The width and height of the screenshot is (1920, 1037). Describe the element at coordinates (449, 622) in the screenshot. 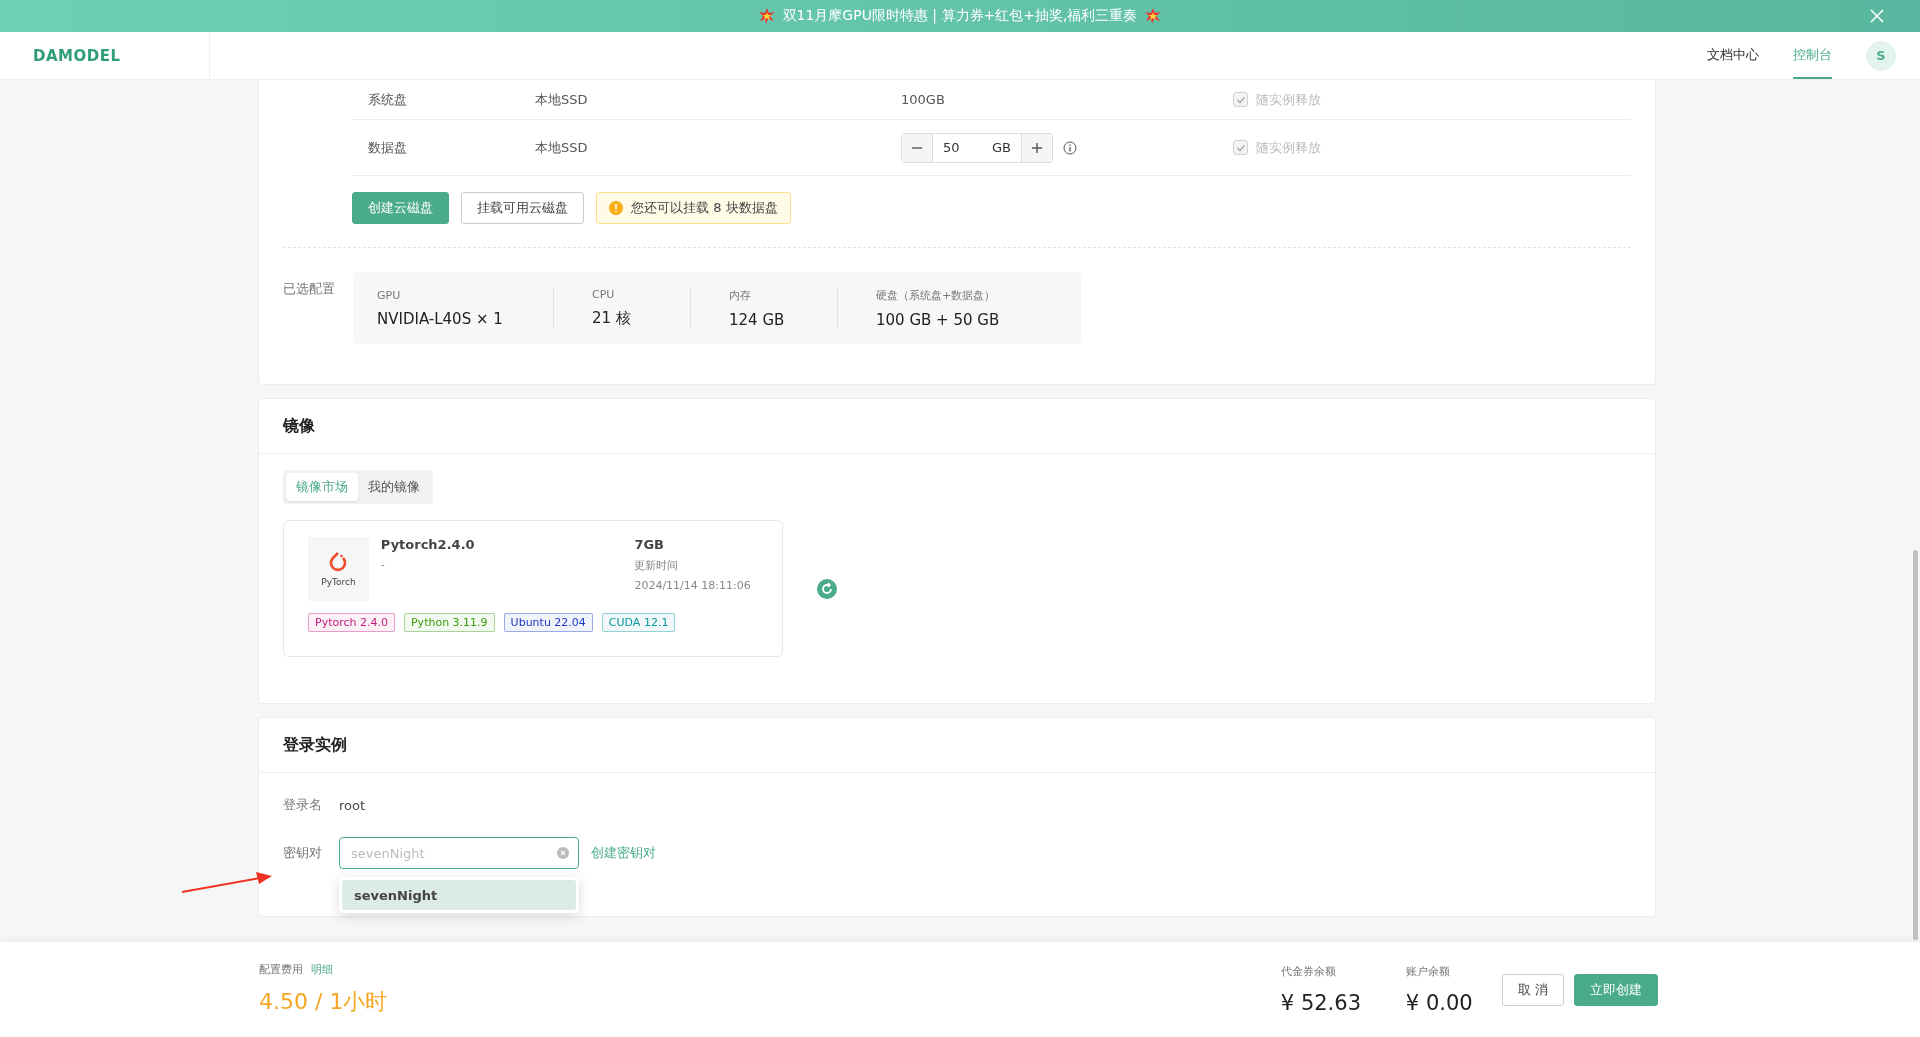

I see `version-tag: Python 3.11.9` at that location.